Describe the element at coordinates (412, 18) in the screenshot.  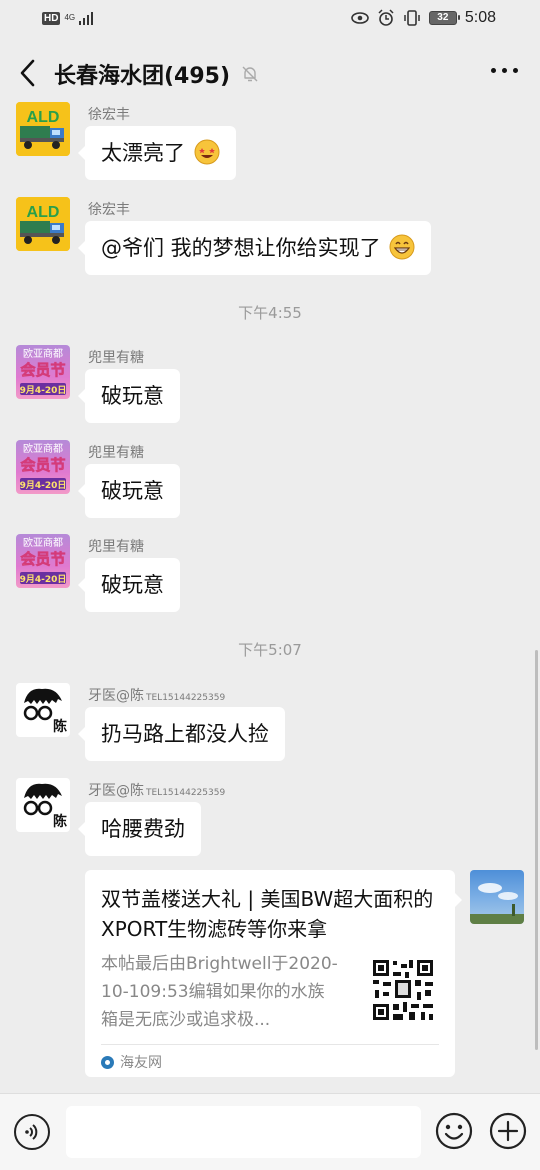
I see `vibrate-icon` at that location.